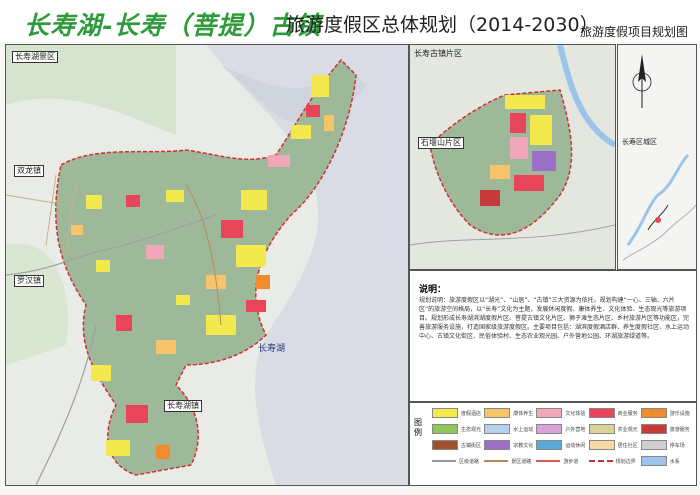  I want to click on legend-label: 规划边界, so click(625, 461).